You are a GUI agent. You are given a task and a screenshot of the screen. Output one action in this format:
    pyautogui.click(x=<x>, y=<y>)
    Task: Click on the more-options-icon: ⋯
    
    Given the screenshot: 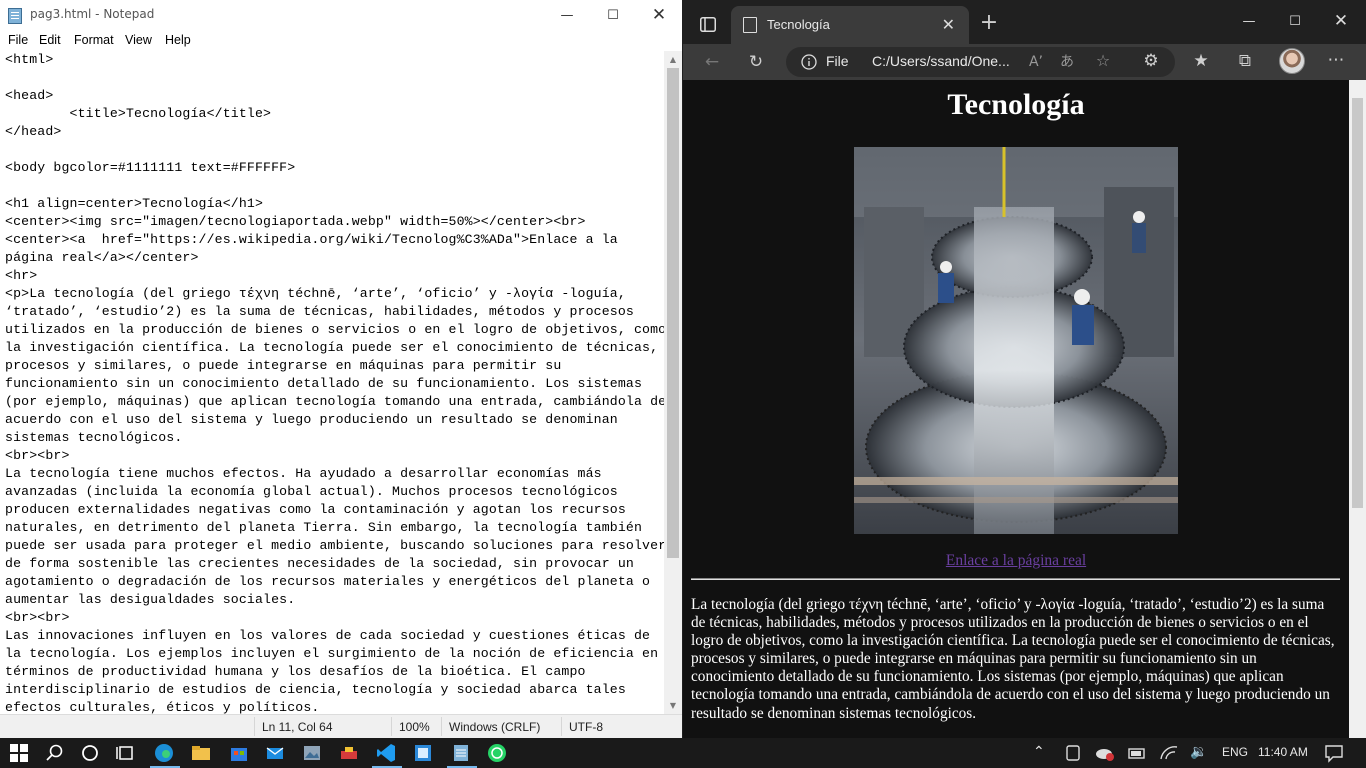 What is the action you would take?
    pyautogui.click(x=1336, y=60)
    